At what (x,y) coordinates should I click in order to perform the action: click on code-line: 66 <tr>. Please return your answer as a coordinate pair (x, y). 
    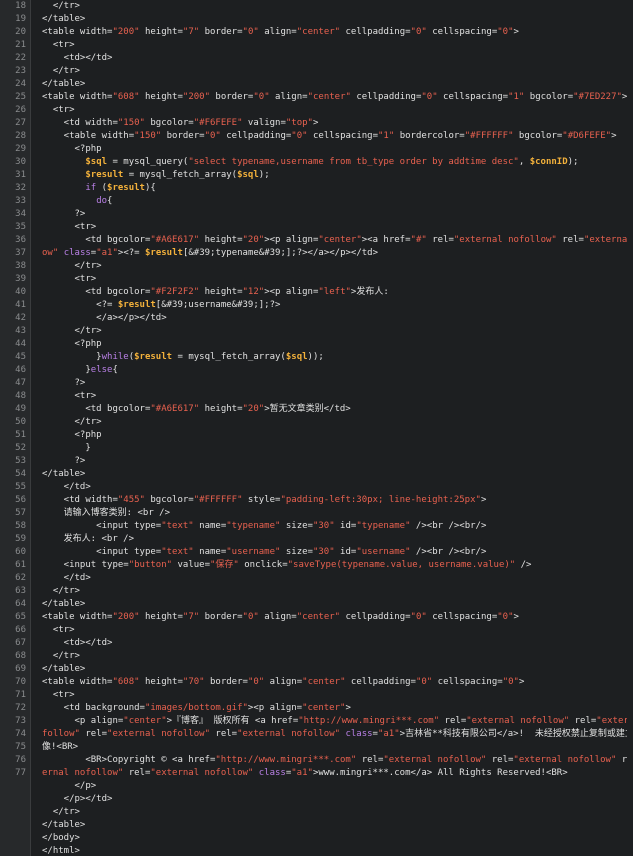
    Looking at the image, I should click on (316, 630).